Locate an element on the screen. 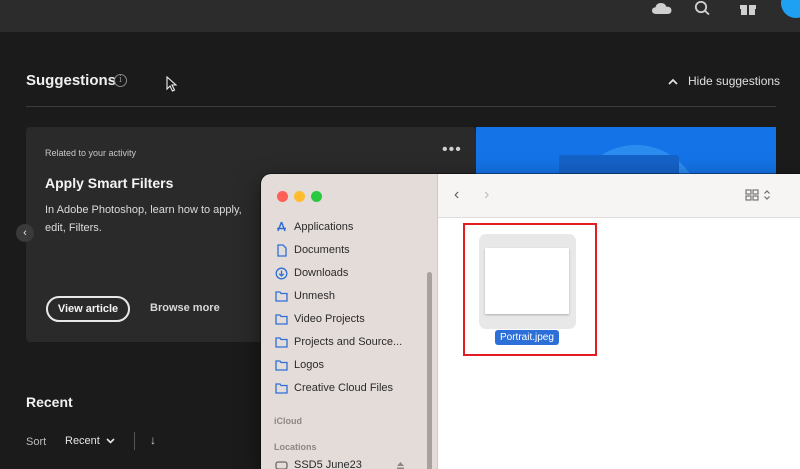 This screenshot has height=469, width=800. chevron-up-icon is located at coordinates (673, 81).